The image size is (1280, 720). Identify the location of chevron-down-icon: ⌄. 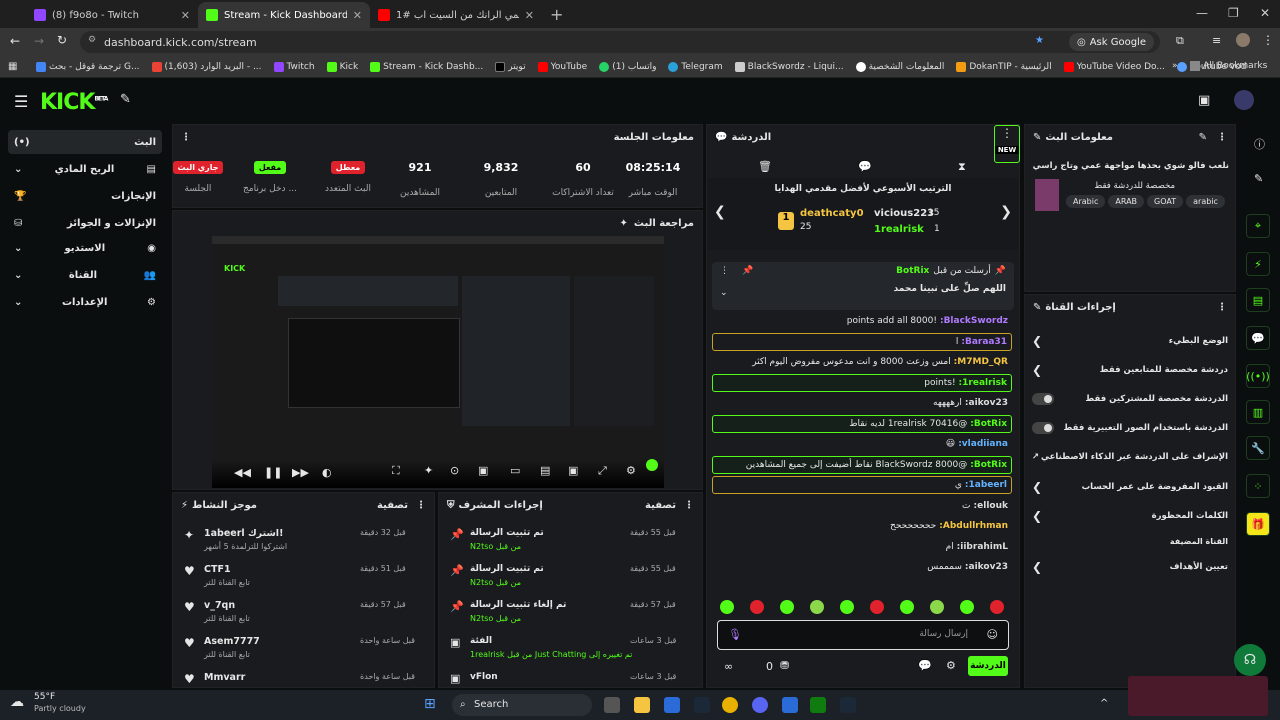
(724, 293).